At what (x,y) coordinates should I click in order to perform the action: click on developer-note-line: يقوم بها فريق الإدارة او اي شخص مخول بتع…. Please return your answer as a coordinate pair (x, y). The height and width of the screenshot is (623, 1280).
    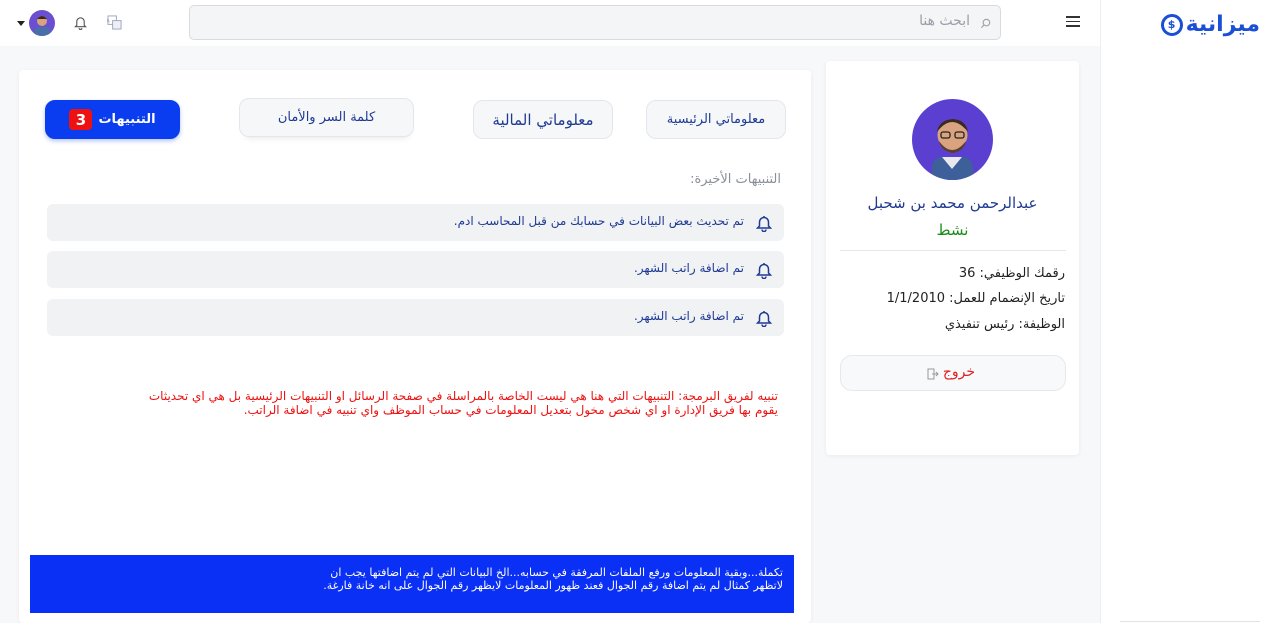
    Looking at the image, I should click on (510, 410).